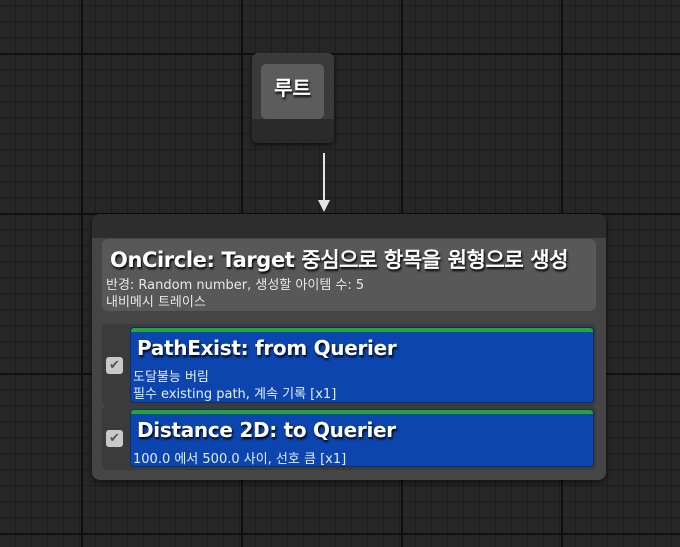 The height and width of the screenshot is (547, 680). What do you see at coordinates (156, 302) in the screenshot?
I see `generator-trace-mode: 내비메시 트레이스` at bounding box center [156, 302].